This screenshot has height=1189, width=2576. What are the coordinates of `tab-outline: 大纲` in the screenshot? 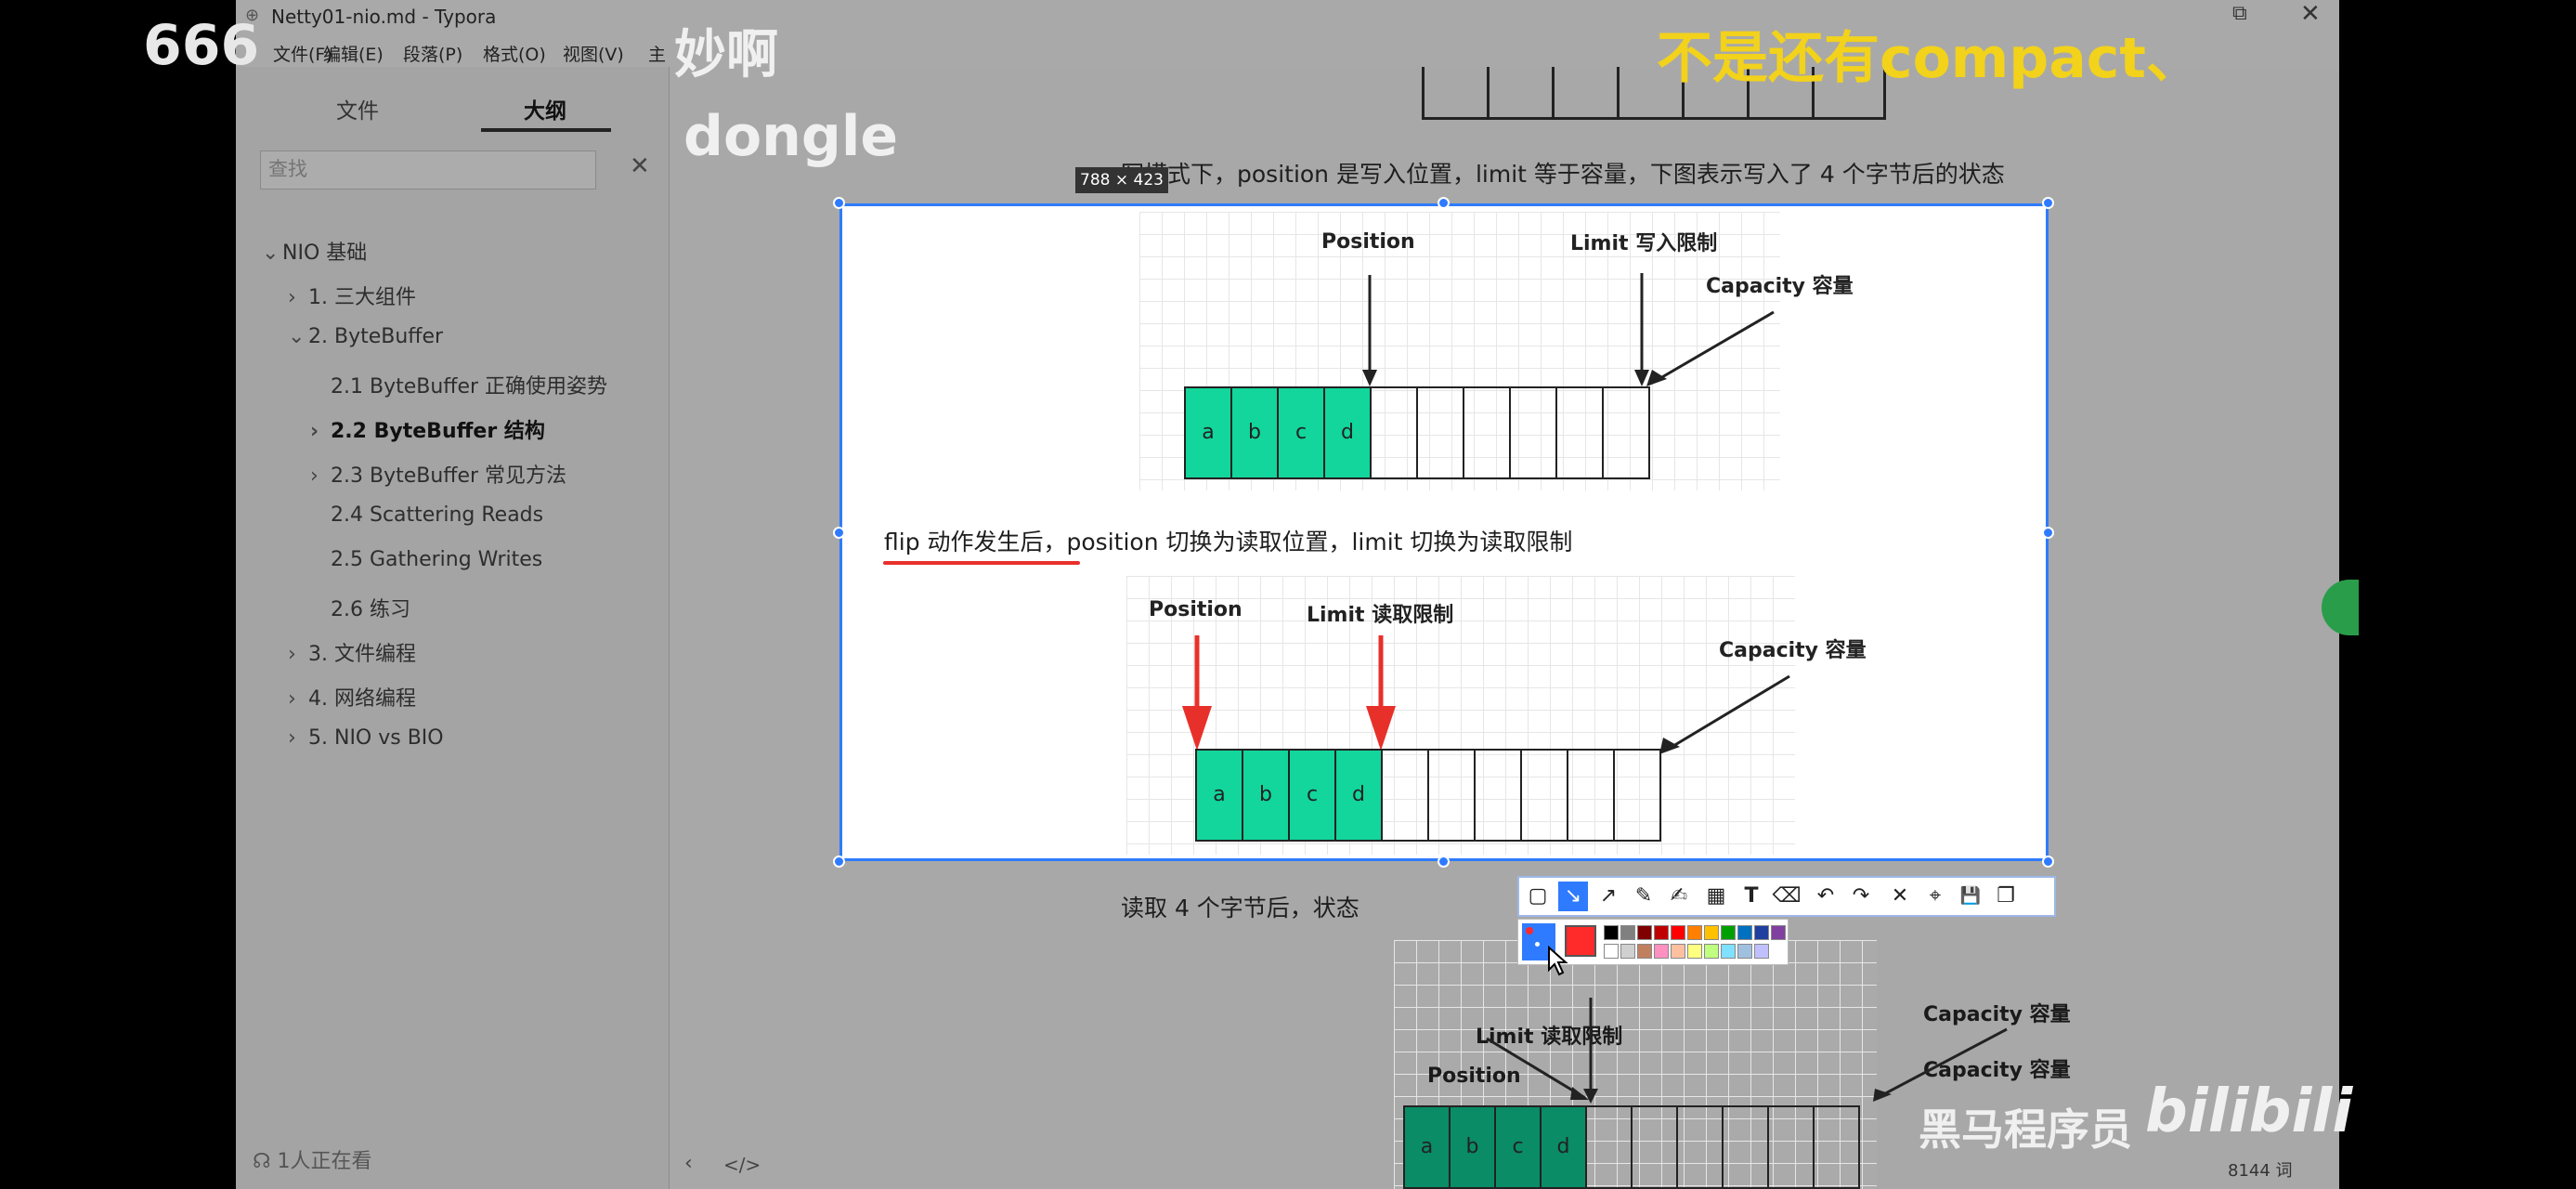 It's located at (545, 108).